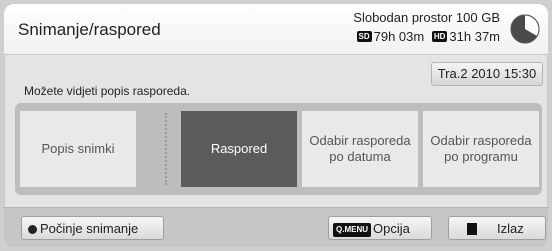 This screenshot has width=552, height=251. What do you see at coordinates (525, 29) in the screenshot?
I see `storage-pie-icon` at bounding box center [525, 29].